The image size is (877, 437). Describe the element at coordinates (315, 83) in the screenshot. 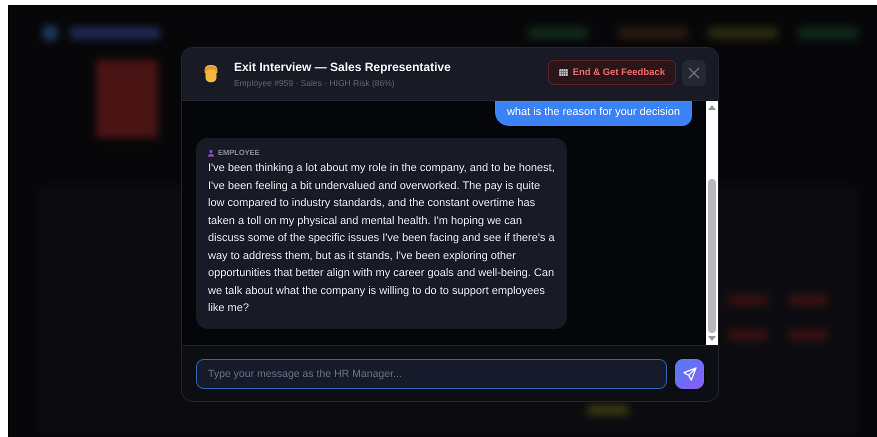

I see `employee-subtitle: Employee #959 · Sales · HIGH Risk (86%)` at that location.